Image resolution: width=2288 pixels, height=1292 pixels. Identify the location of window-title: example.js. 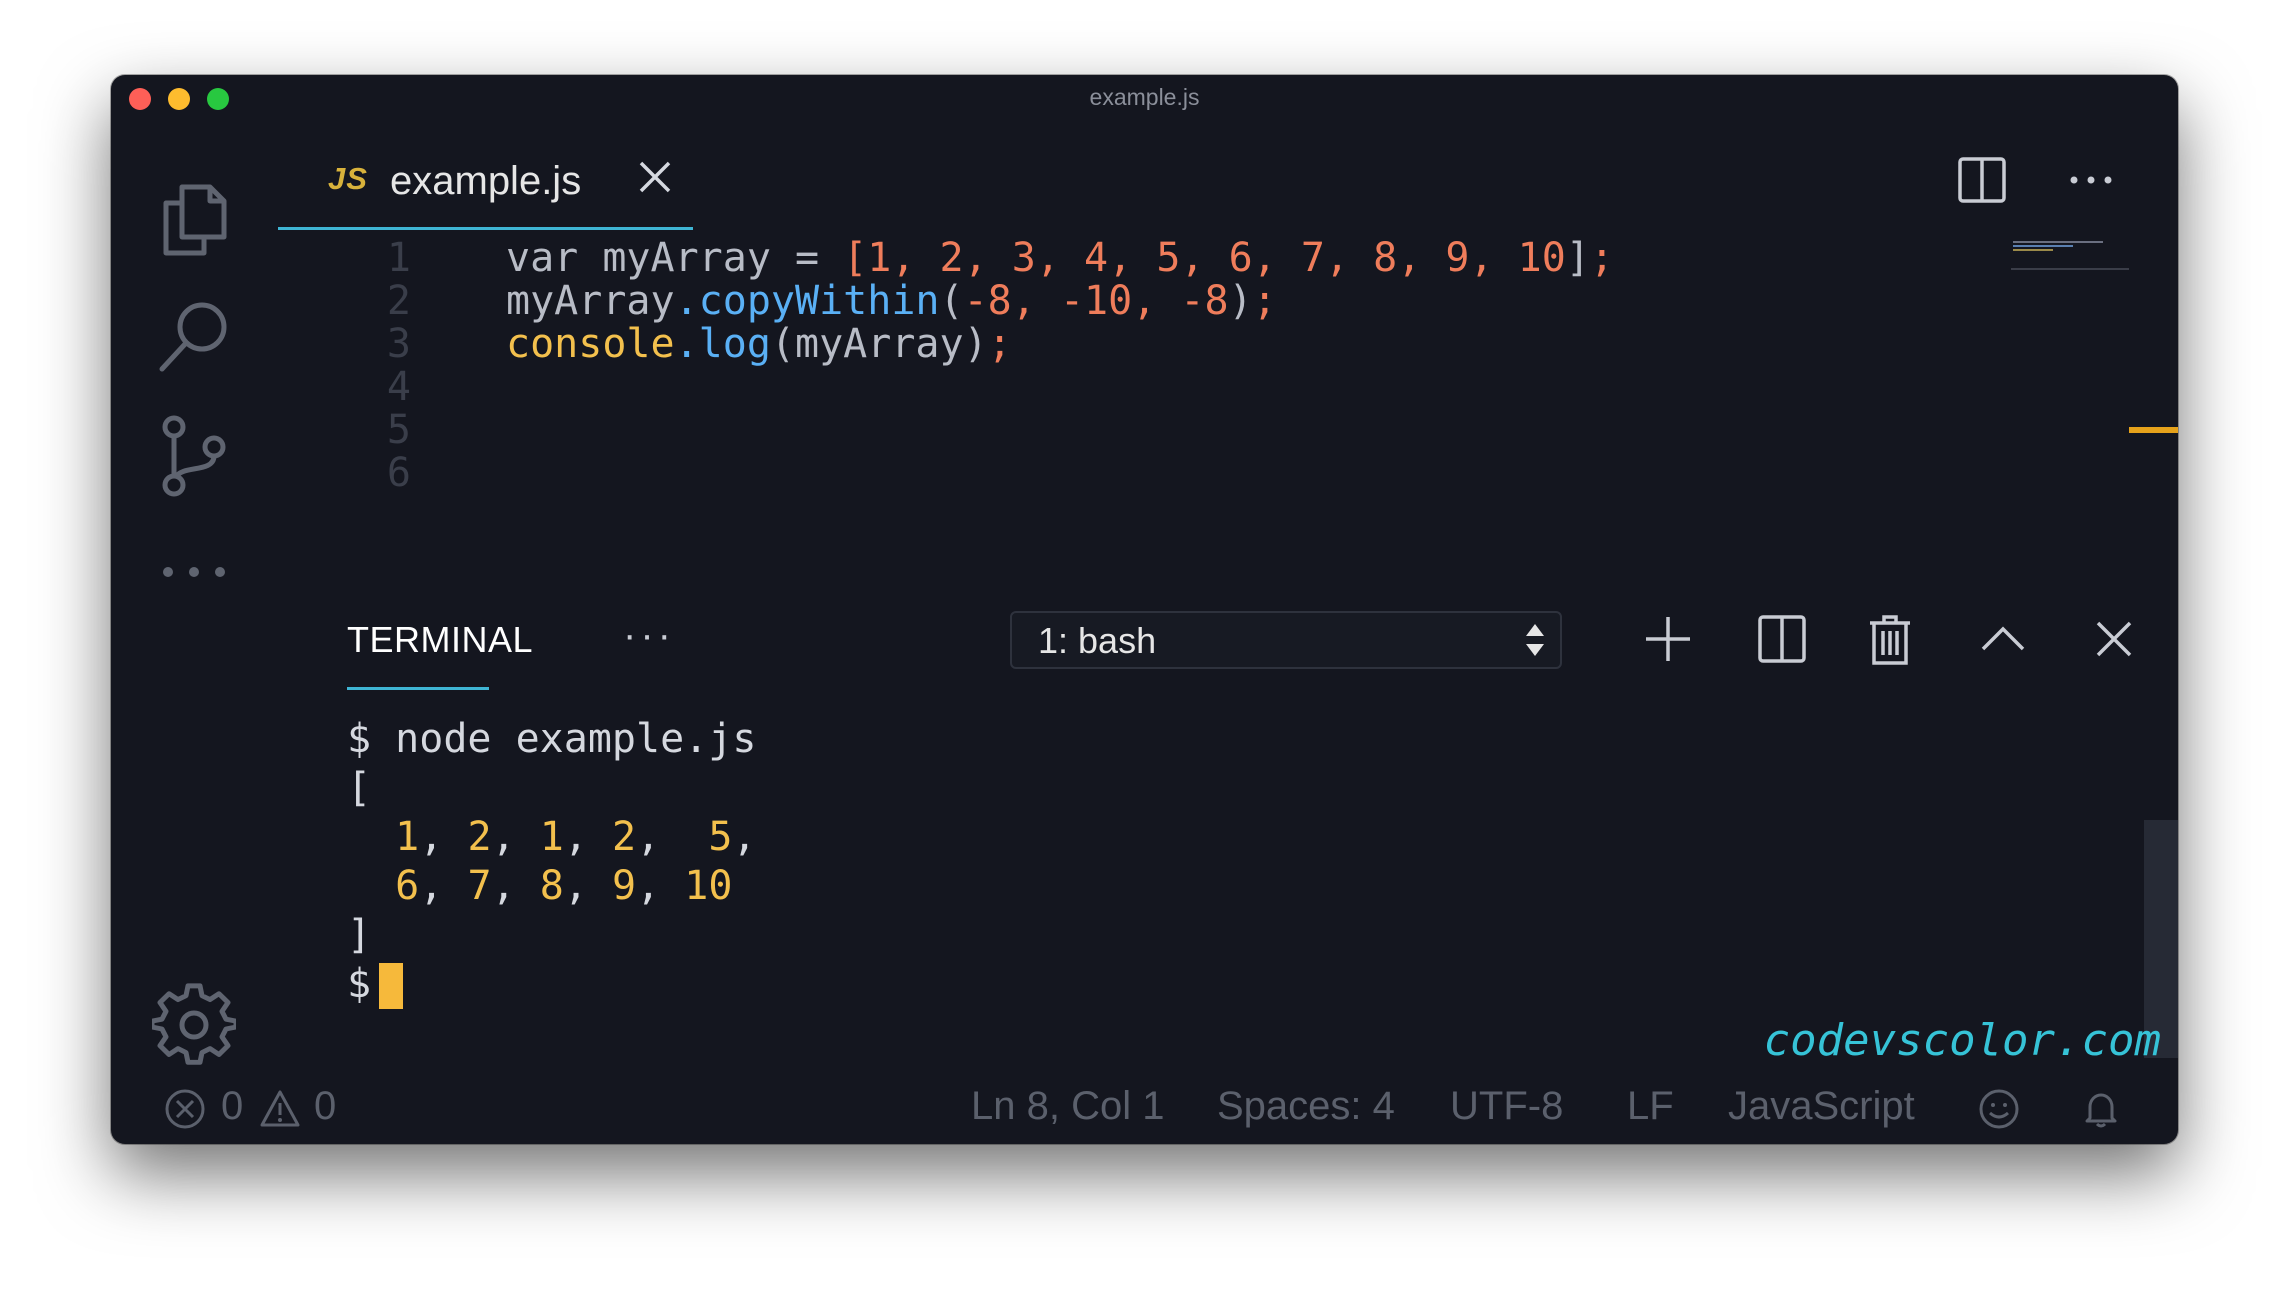
(1144, 97).